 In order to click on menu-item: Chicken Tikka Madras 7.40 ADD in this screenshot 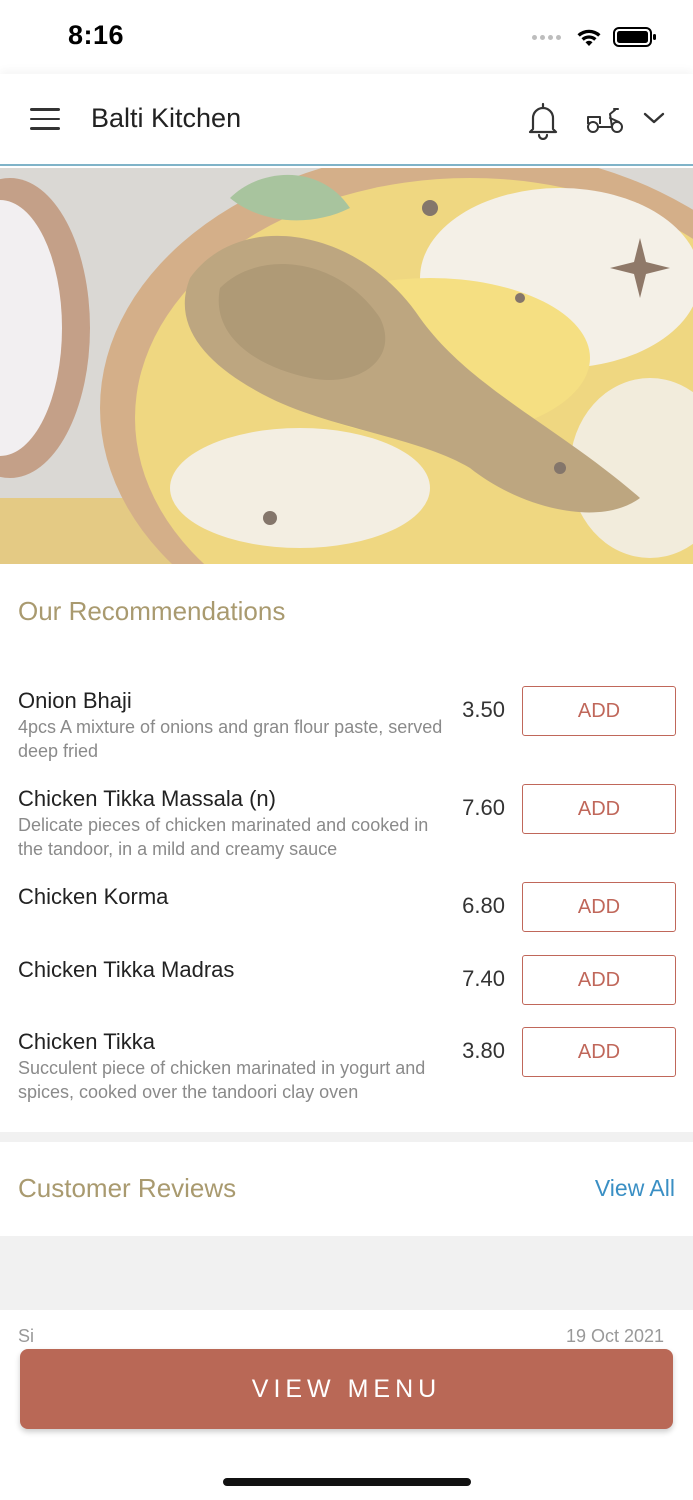, I will do `click(346, 985)`.